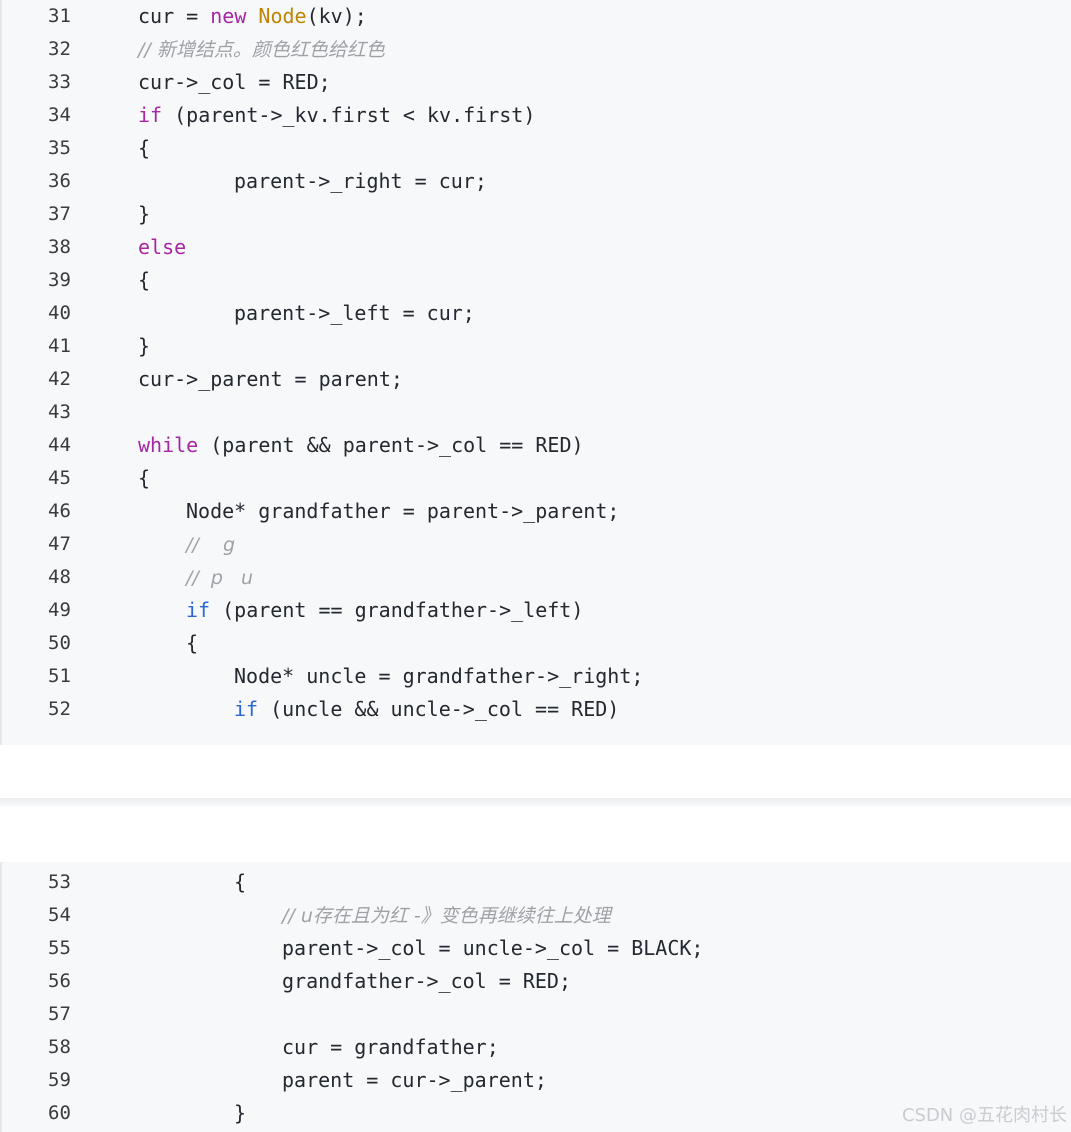 Image resolution: width=1071 pixels, height=1132 pixels. What do you see at coordinates (59, 114) in the screenshot?
I see `line-number: 34` at bounding box center [59, 114].